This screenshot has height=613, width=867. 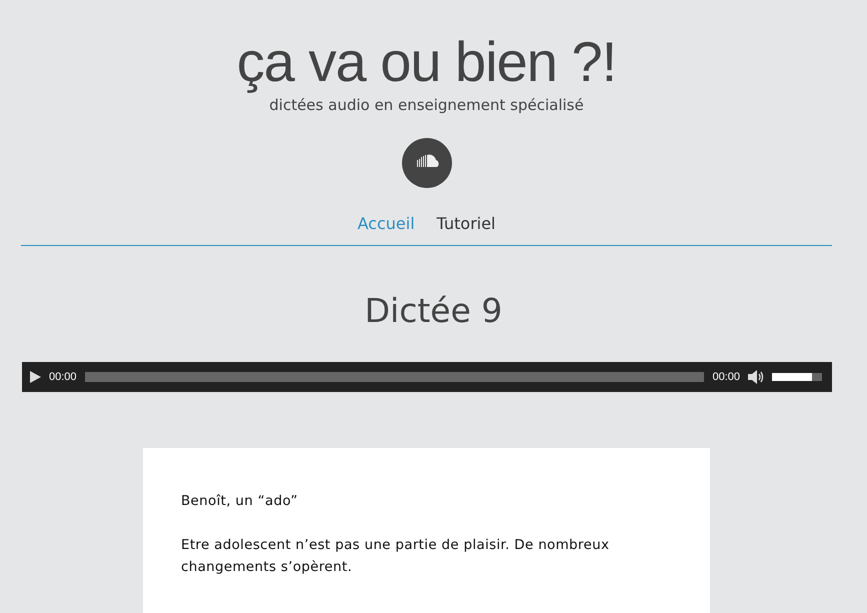 I want to click on post-title: Dictée 9, so click(x=434, y=311).